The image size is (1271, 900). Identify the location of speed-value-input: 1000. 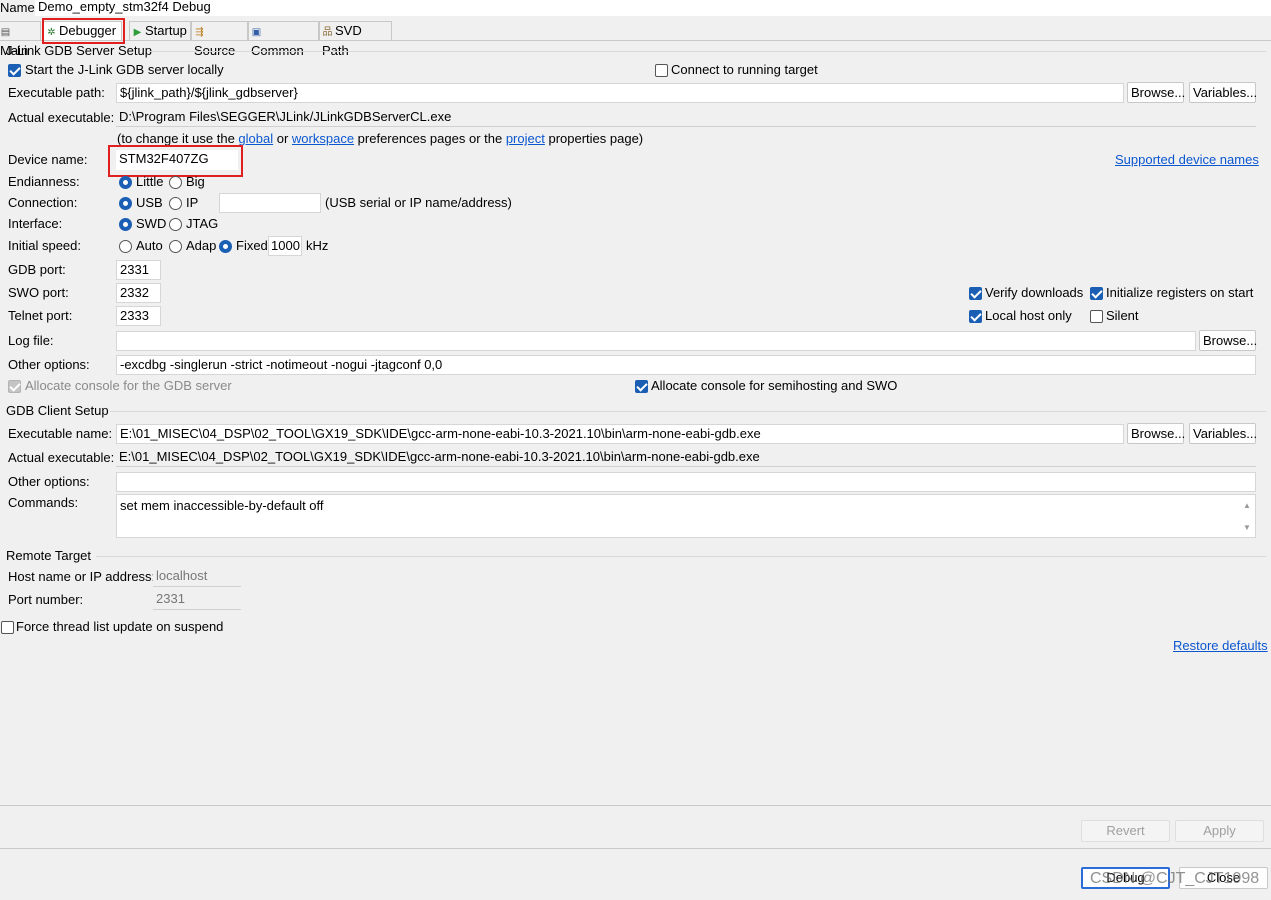
(285, 246).